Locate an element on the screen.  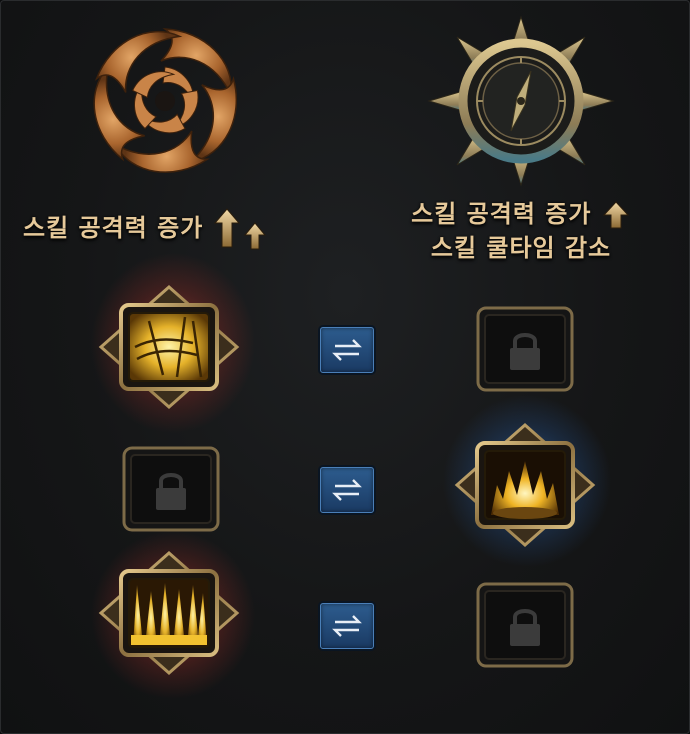
skill-slot-row1-right is located at coordinates (525, 349).